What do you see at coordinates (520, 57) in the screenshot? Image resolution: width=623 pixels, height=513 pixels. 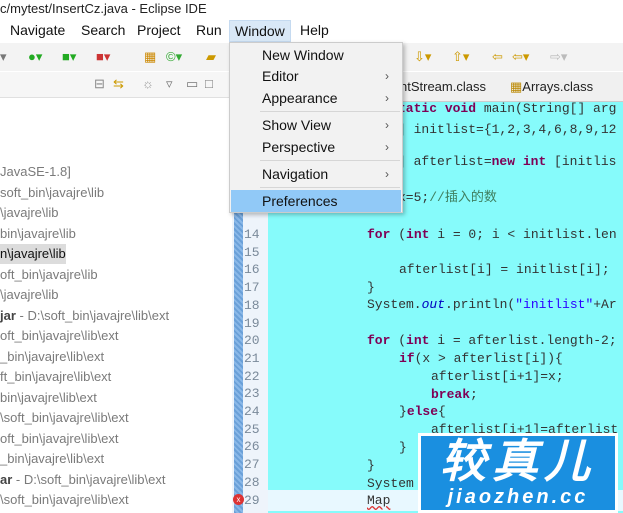 I see `back-icon: ⇦▾` at bounding box center [520, 57].